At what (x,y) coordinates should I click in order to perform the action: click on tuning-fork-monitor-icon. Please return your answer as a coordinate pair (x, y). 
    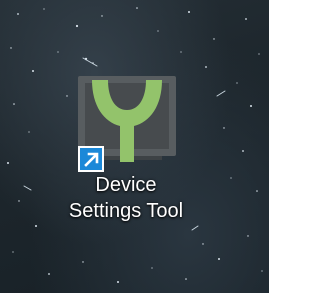
    Looking at the image, I should click on (130, 120).